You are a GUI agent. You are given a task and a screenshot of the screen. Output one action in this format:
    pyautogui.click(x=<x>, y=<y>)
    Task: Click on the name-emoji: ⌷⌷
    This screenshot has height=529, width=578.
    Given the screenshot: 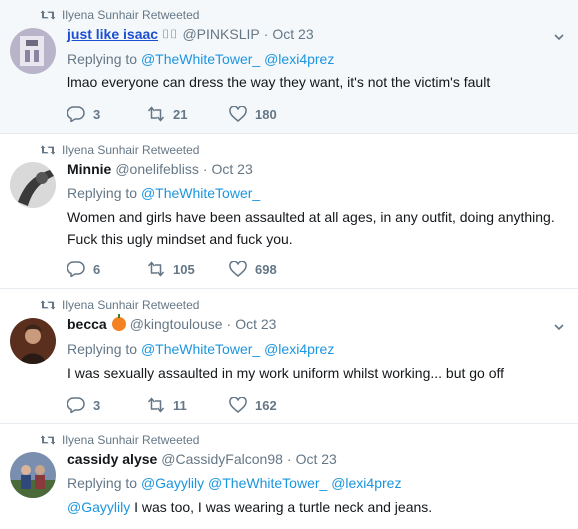 What is the action you would take?
    pyautogui.click(x=170, y=33)
    